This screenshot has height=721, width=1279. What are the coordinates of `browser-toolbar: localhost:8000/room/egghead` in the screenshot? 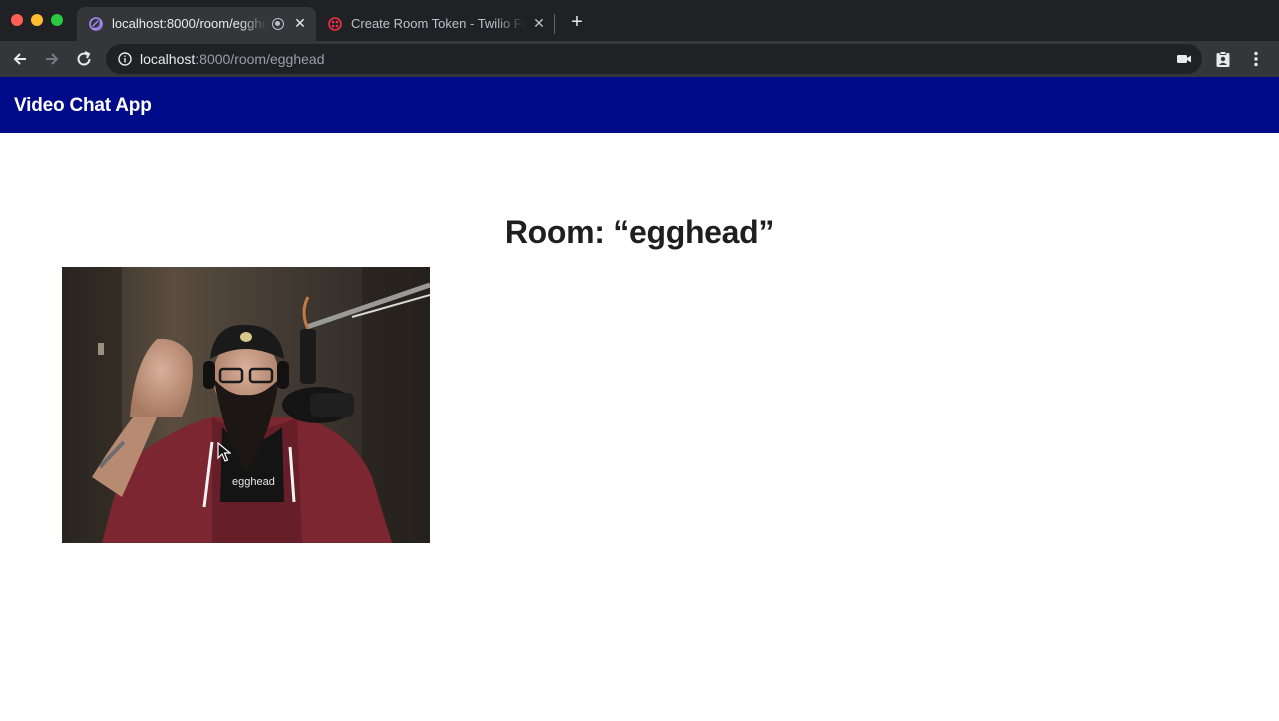 It's located at (639, 59).